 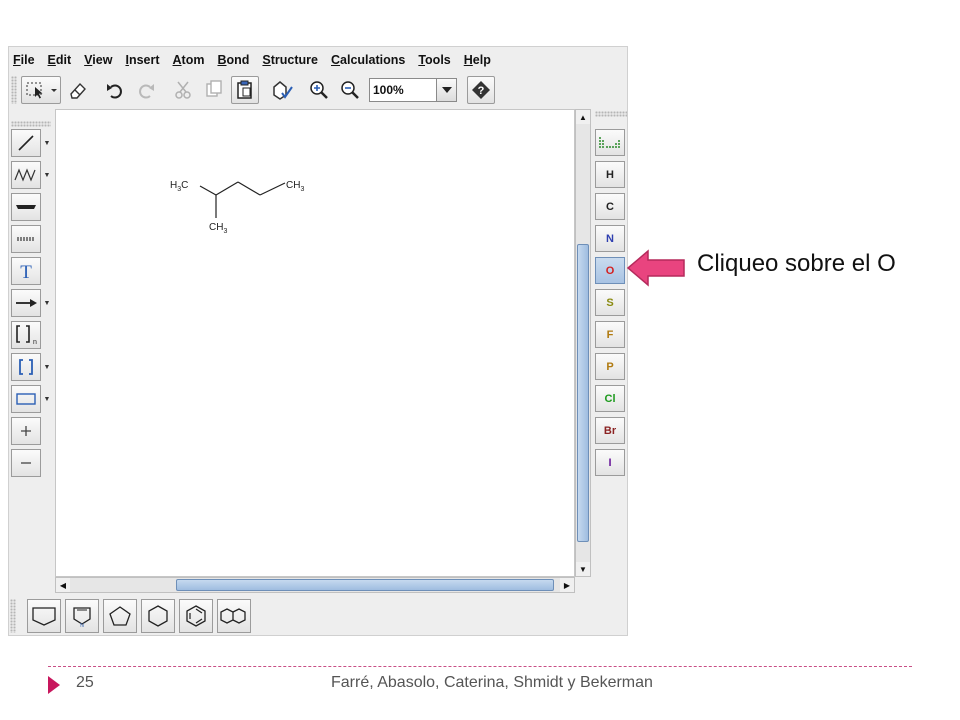 I want to click on select-button, so click(x=41, y=90).